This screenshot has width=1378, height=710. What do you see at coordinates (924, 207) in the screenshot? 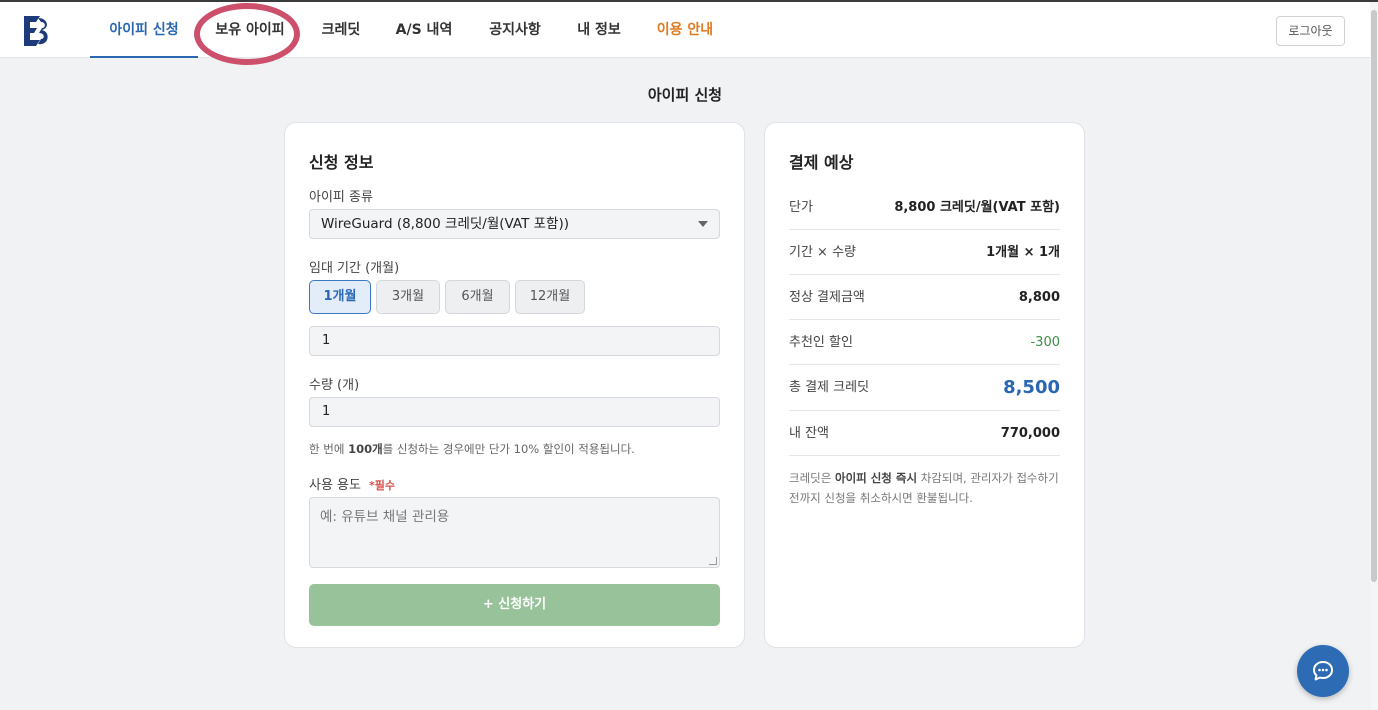
I see `summary-row-unit-price: 단가 8,800 크레딧/월(VAT 포함)` at bounding box center [924, 207].